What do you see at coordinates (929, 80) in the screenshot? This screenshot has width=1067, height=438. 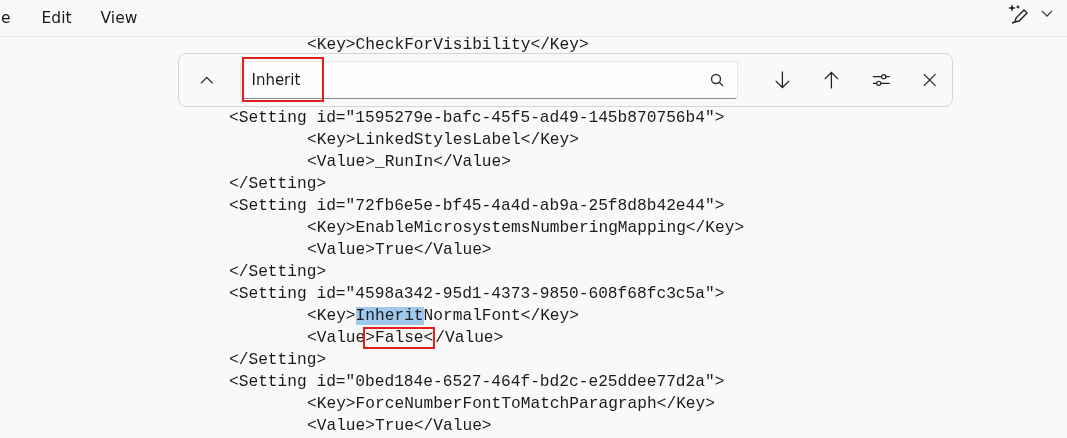 I see `close-icon` at bounding box center [929, 80].